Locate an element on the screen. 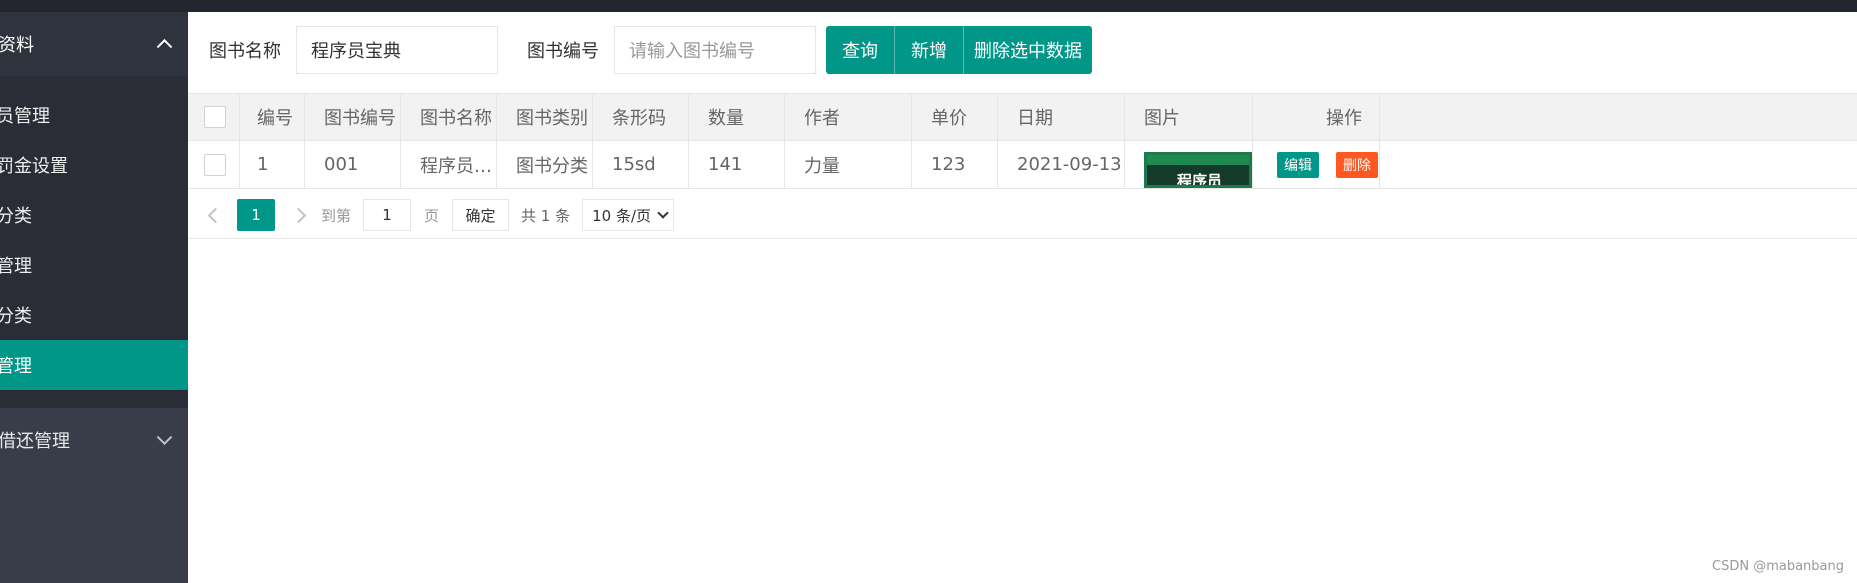  sidebar-item-label: 罚金设置 is located at coordinates (34, 166).